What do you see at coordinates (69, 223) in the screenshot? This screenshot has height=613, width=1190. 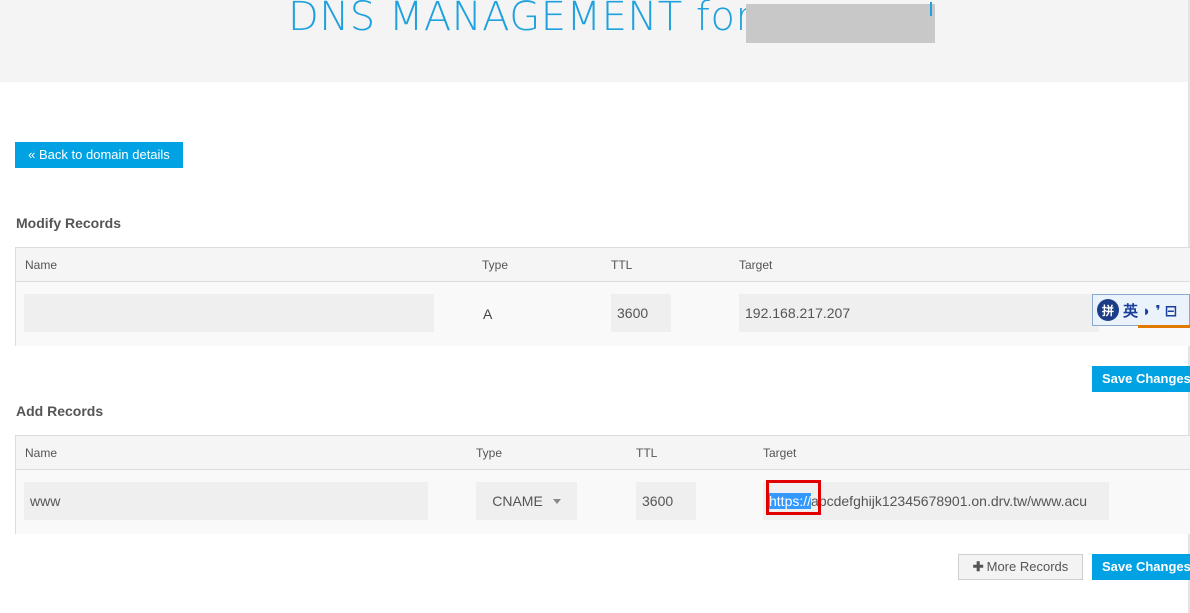 I see `modify-records-heading: Modify Records` at bounding box center [69, 223].